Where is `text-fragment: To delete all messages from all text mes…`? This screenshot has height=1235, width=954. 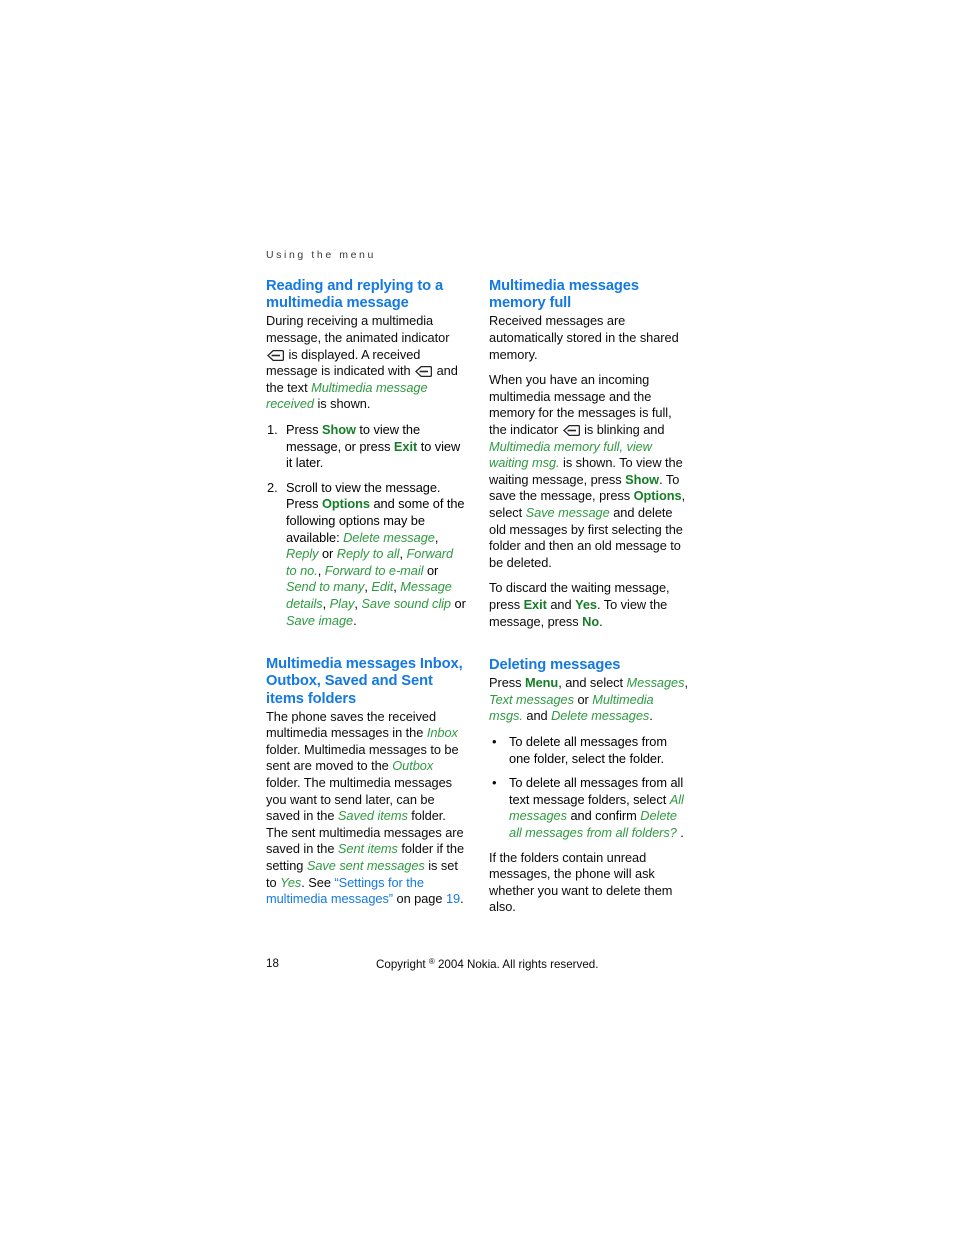
text-fragment: To delete all messages from all text mes… is located at coordinates (596, 791).